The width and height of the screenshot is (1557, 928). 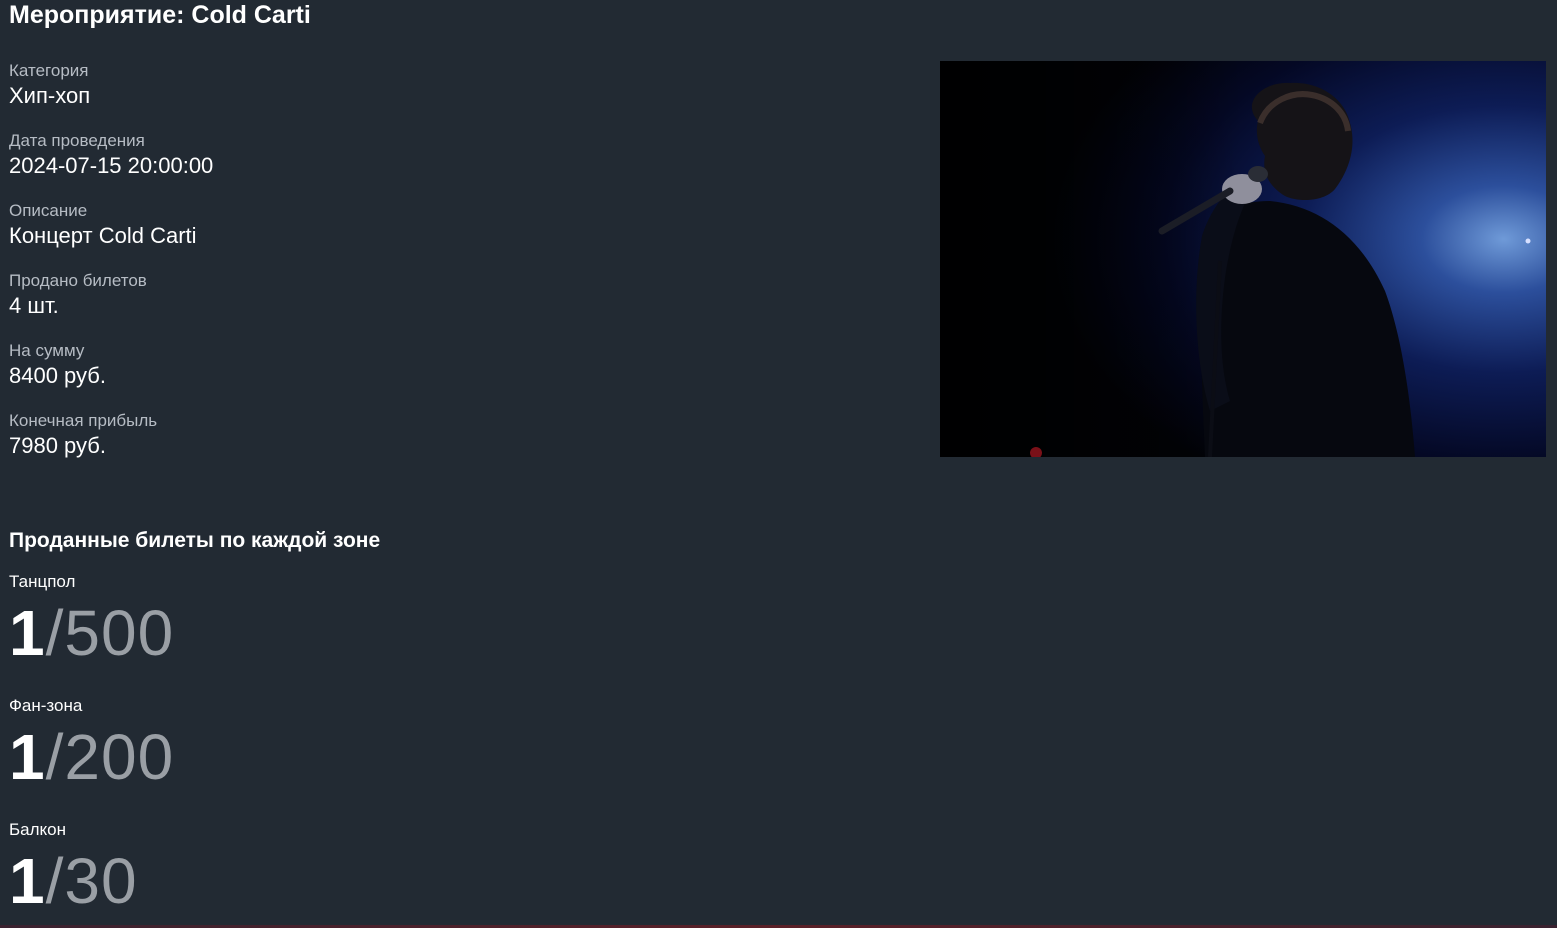 I want to click on zone-item: Фан-зона 1/200, so click(x=91, y=757).